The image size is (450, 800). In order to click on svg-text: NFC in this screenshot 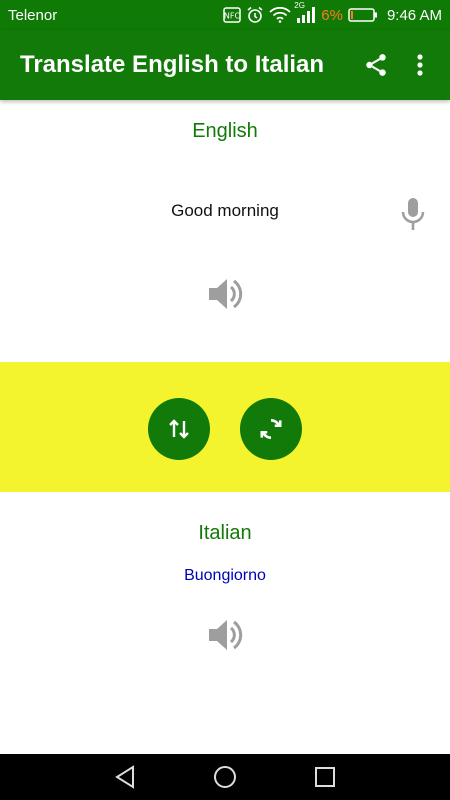, I will do `click(232, 16)`.